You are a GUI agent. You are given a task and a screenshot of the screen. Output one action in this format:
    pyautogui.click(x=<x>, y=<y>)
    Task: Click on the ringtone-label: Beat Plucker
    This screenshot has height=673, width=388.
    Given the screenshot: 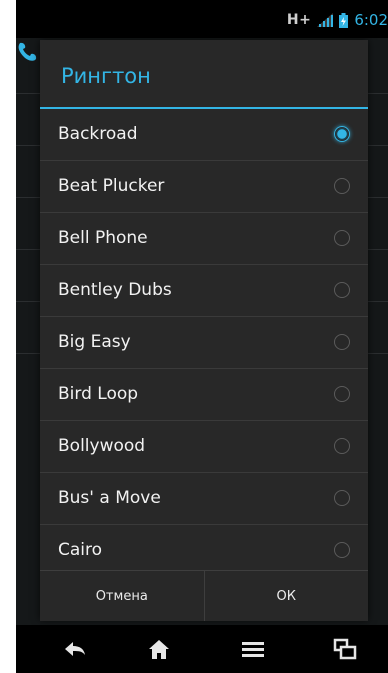 What is the action you would take?
    pyautogui.click(x=111, y=186)
    